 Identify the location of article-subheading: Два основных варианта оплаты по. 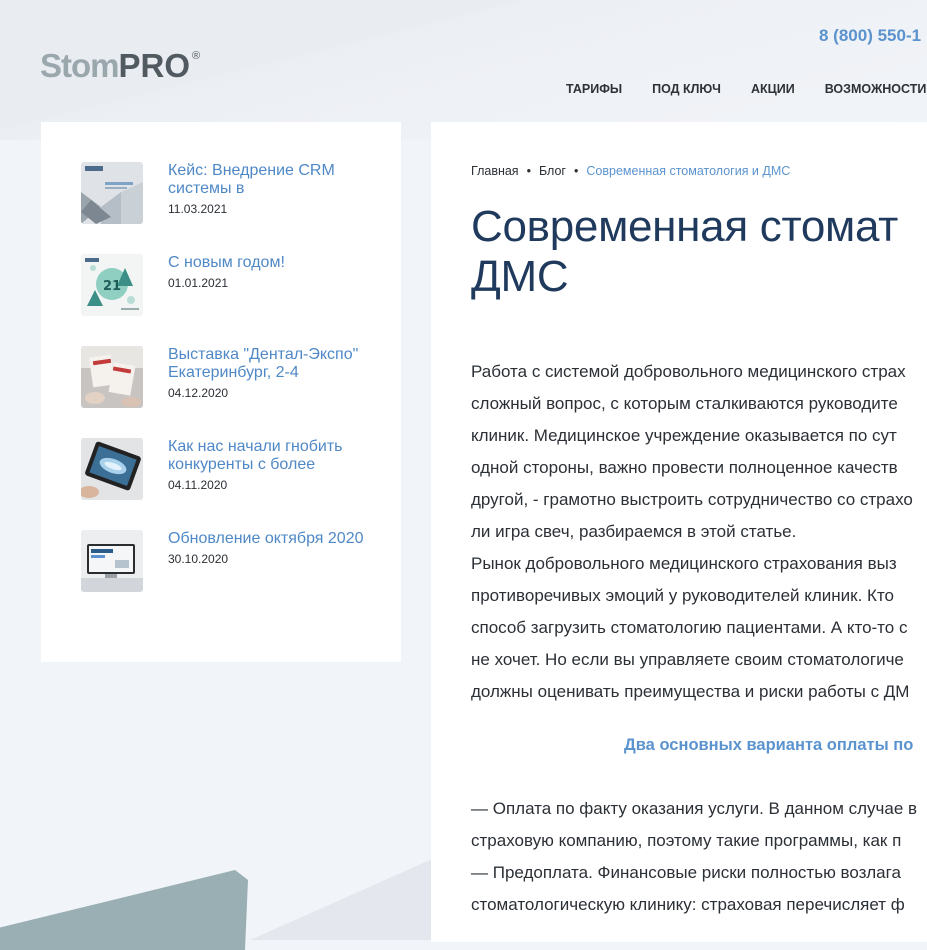
(769, 745).